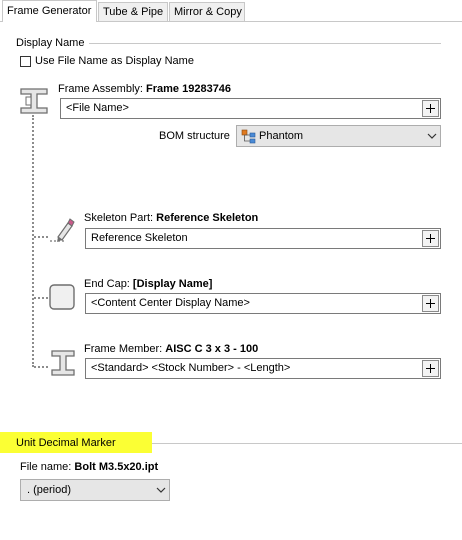  Describe the element at coordinates (41, 367) in the screenshot. I see `tree-branch-member` at that location.